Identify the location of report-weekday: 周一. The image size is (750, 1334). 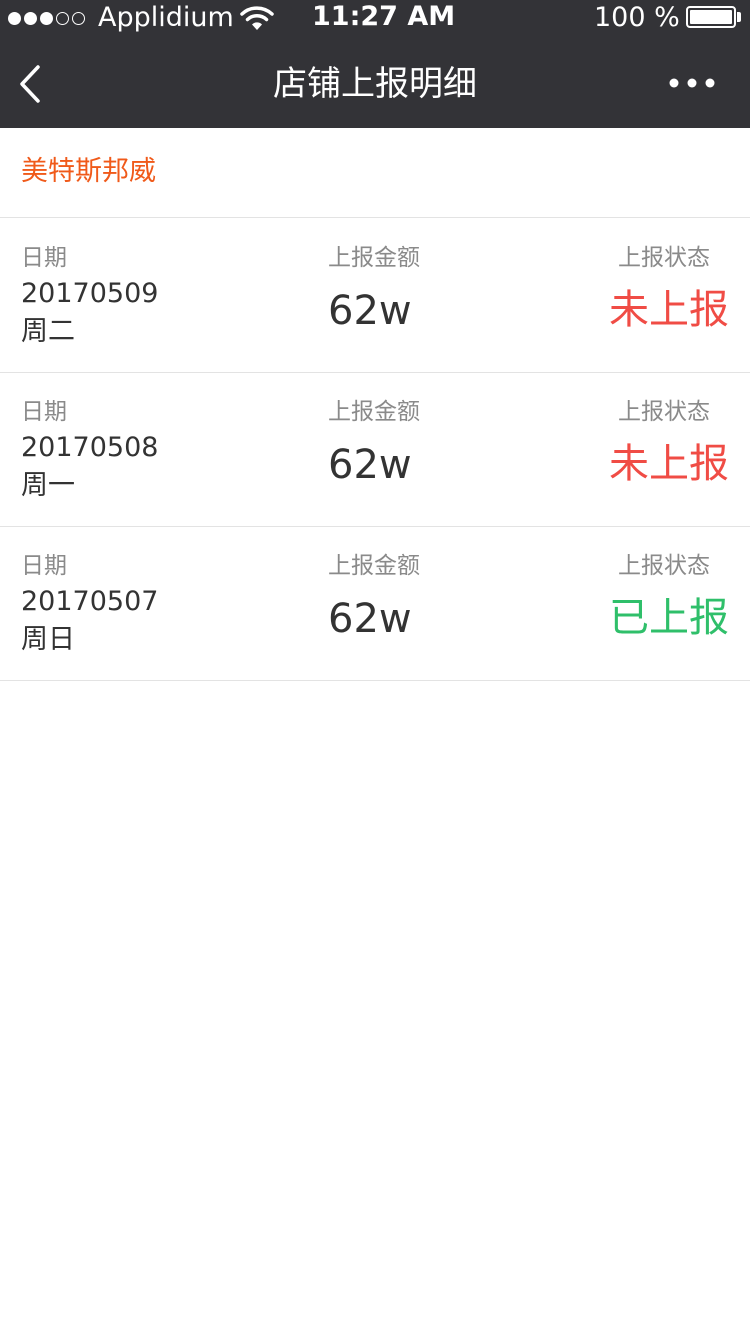
(48, 485).